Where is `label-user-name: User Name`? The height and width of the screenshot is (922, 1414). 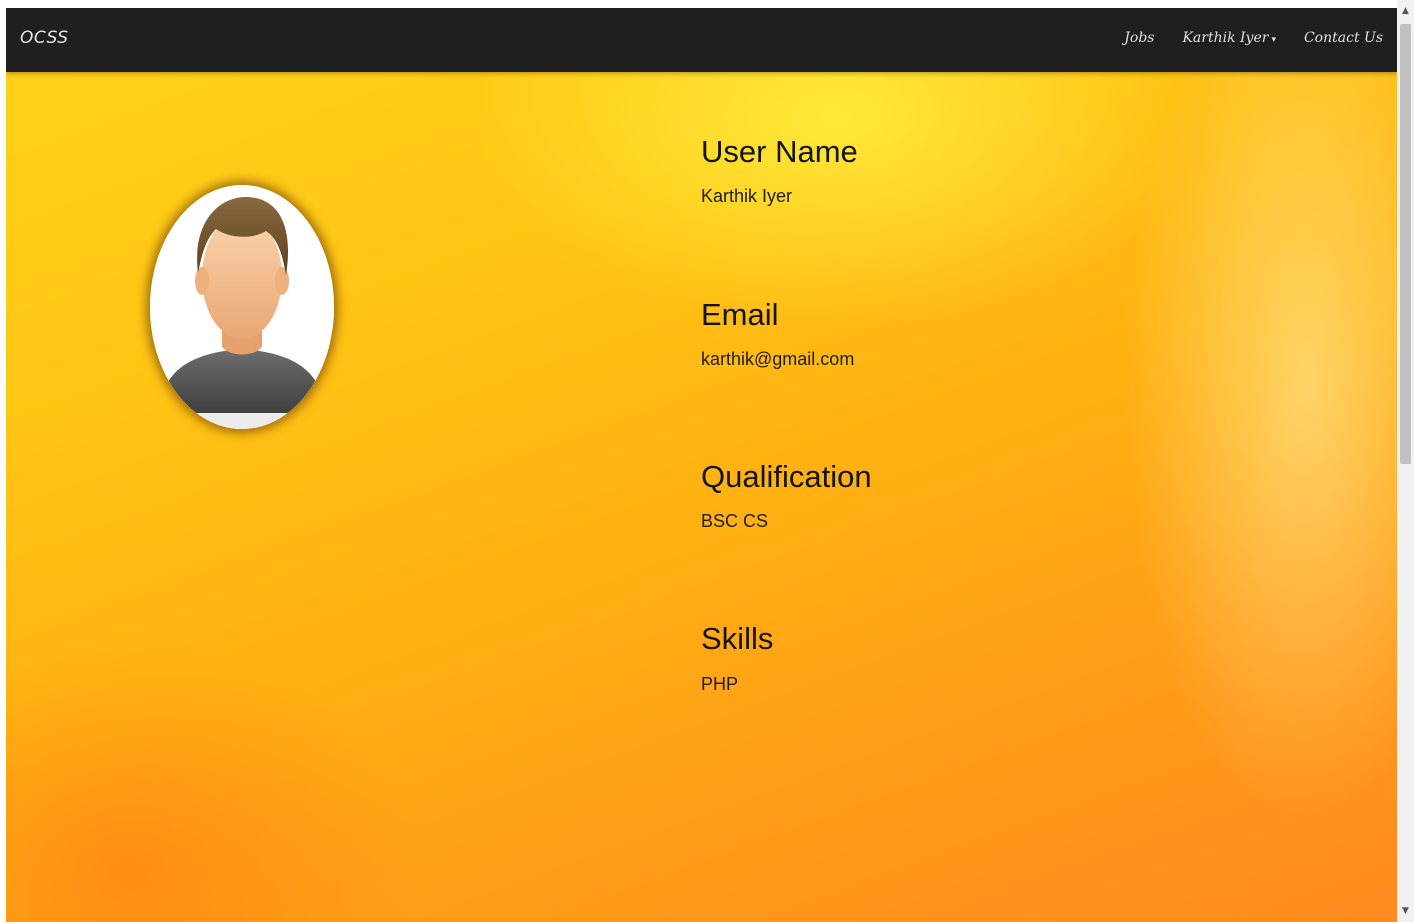
label-user-name: User Name is located at coordinates (779, 151).